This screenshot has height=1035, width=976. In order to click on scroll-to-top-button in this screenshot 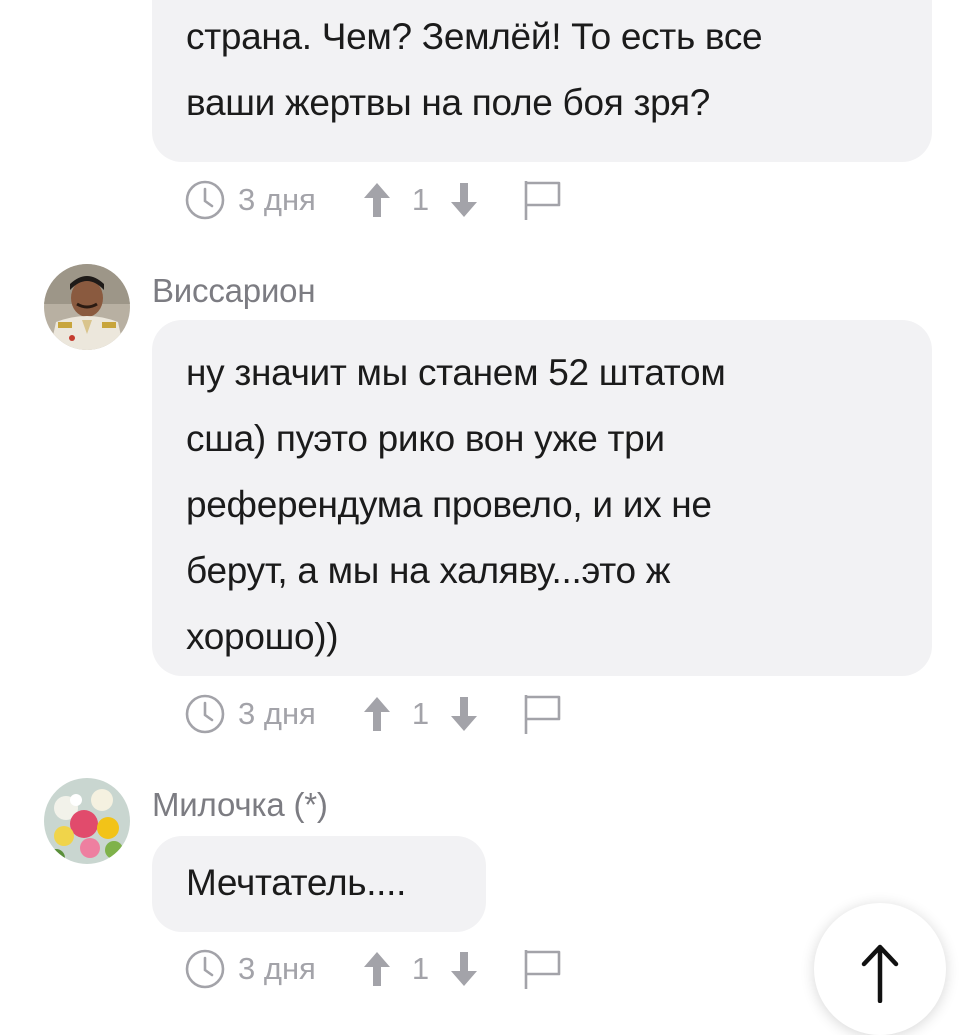, I will do `click(880, 969)`.